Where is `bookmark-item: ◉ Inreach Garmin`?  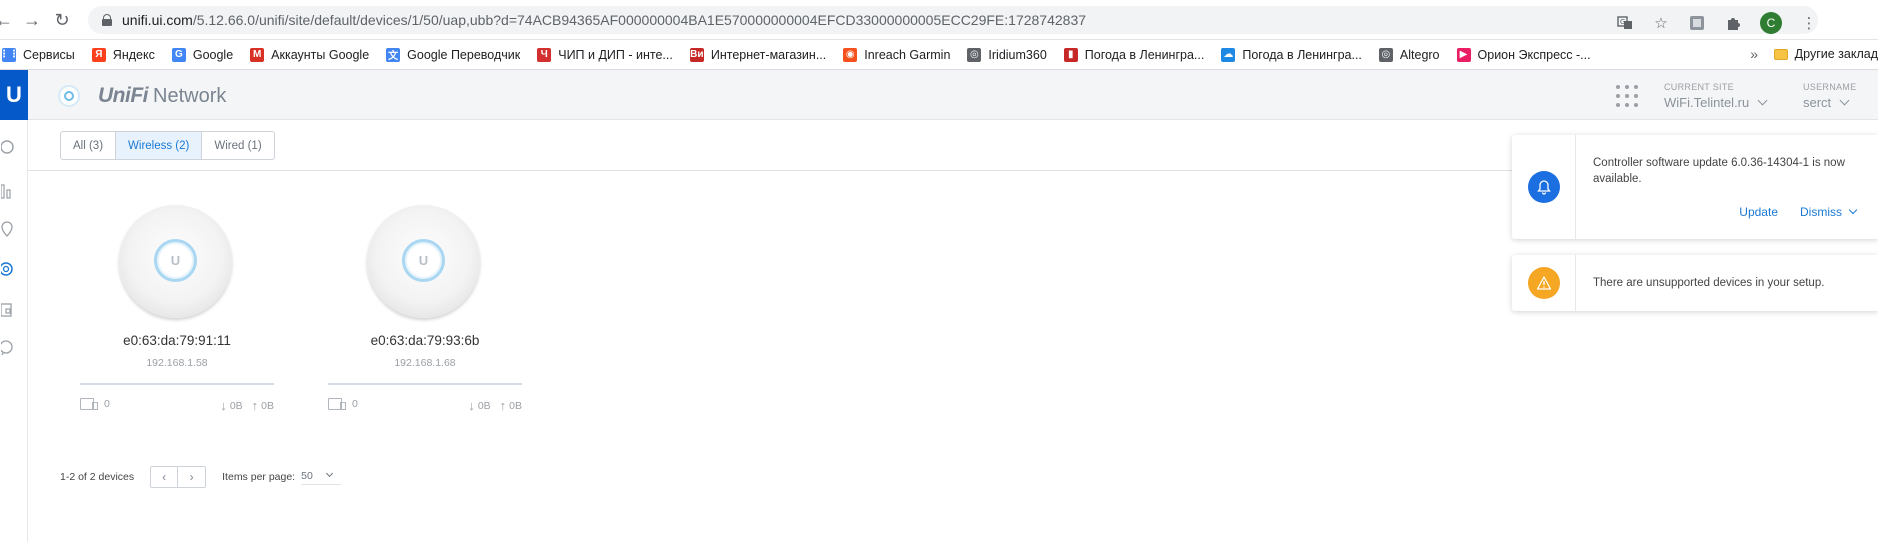
bookmark-item: ◉ Inreach Garmin is located at coordinates (897, 54).